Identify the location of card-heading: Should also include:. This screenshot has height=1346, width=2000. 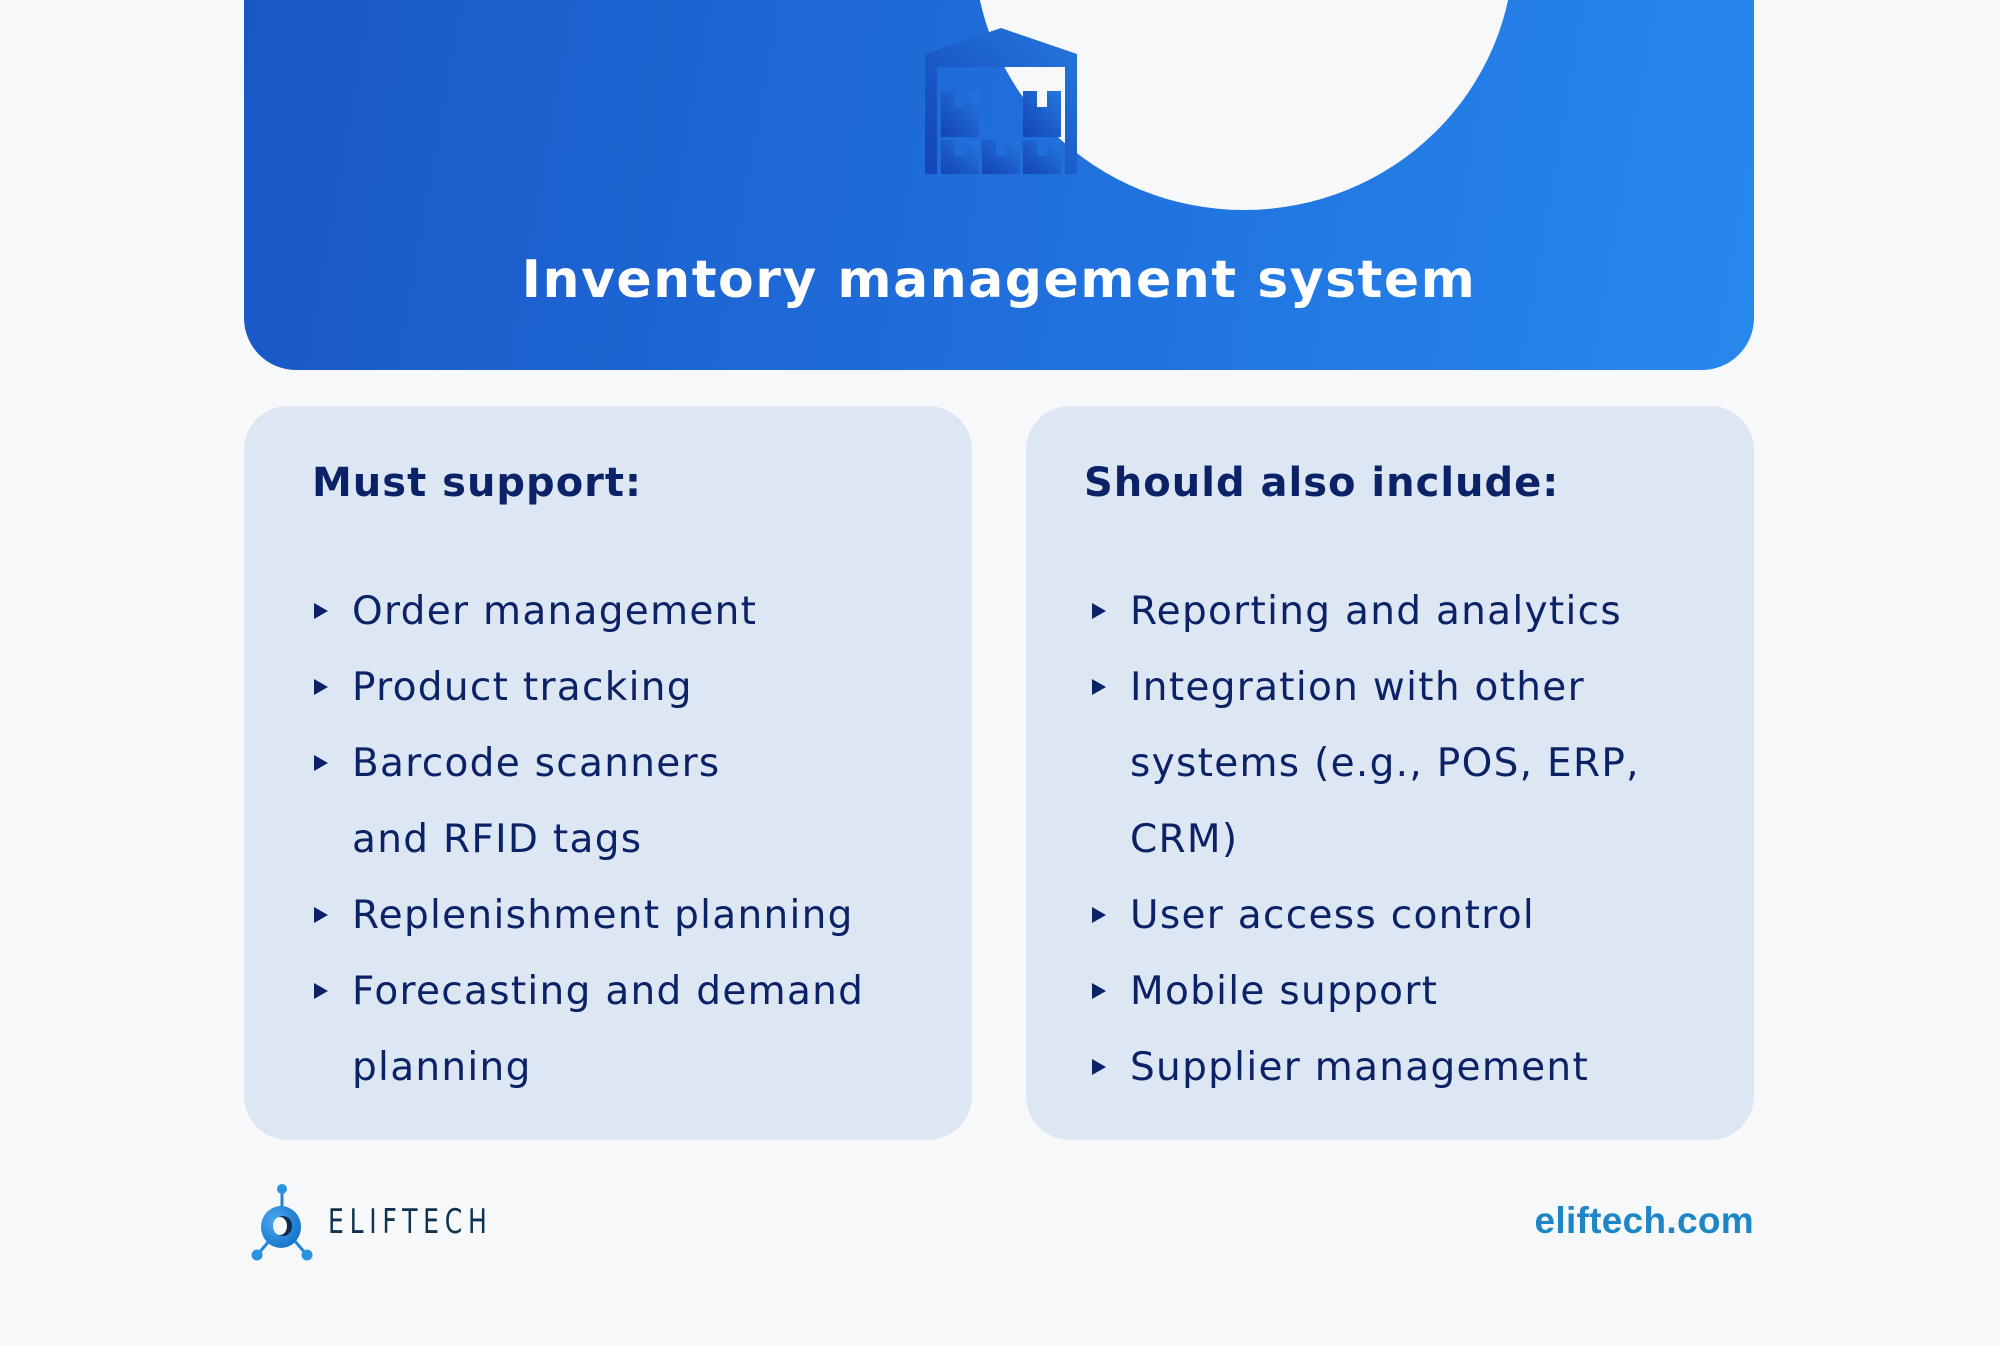
(1322, 483).